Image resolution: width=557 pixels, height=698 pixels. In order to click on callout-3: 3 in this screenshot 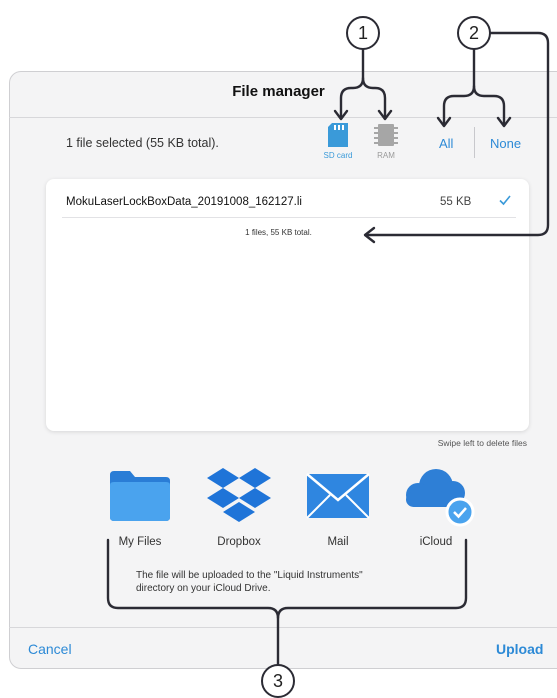, I will do `click(278, 681)`.